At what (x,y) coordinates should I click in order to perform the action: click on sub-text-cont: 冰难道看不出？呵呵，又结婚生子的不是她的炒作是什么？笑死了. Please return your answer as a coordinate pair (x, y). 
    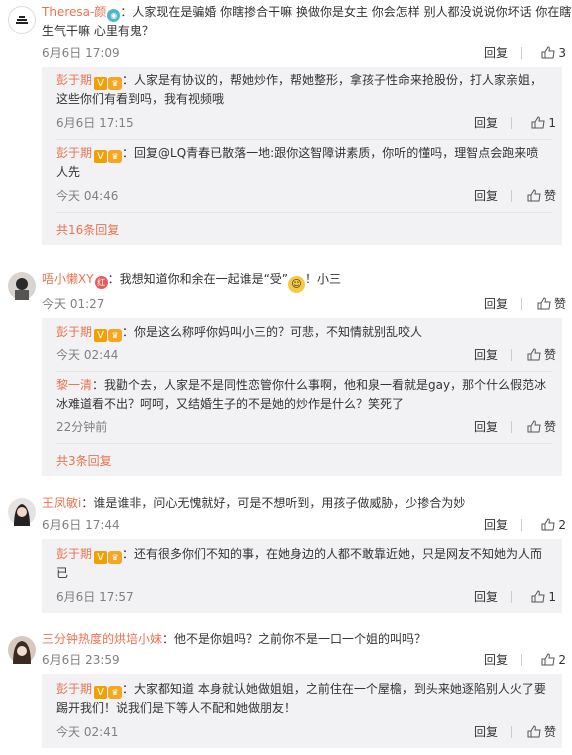
    Looking at the image, I should click on (230, 404).